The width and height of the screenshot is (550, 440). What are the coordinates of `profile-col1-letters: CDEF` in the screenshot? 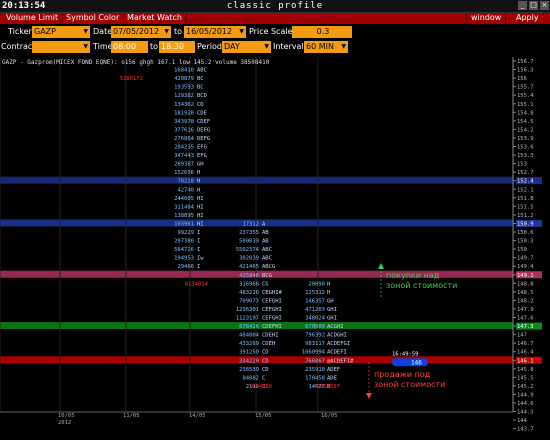 It's located at (203, 122).